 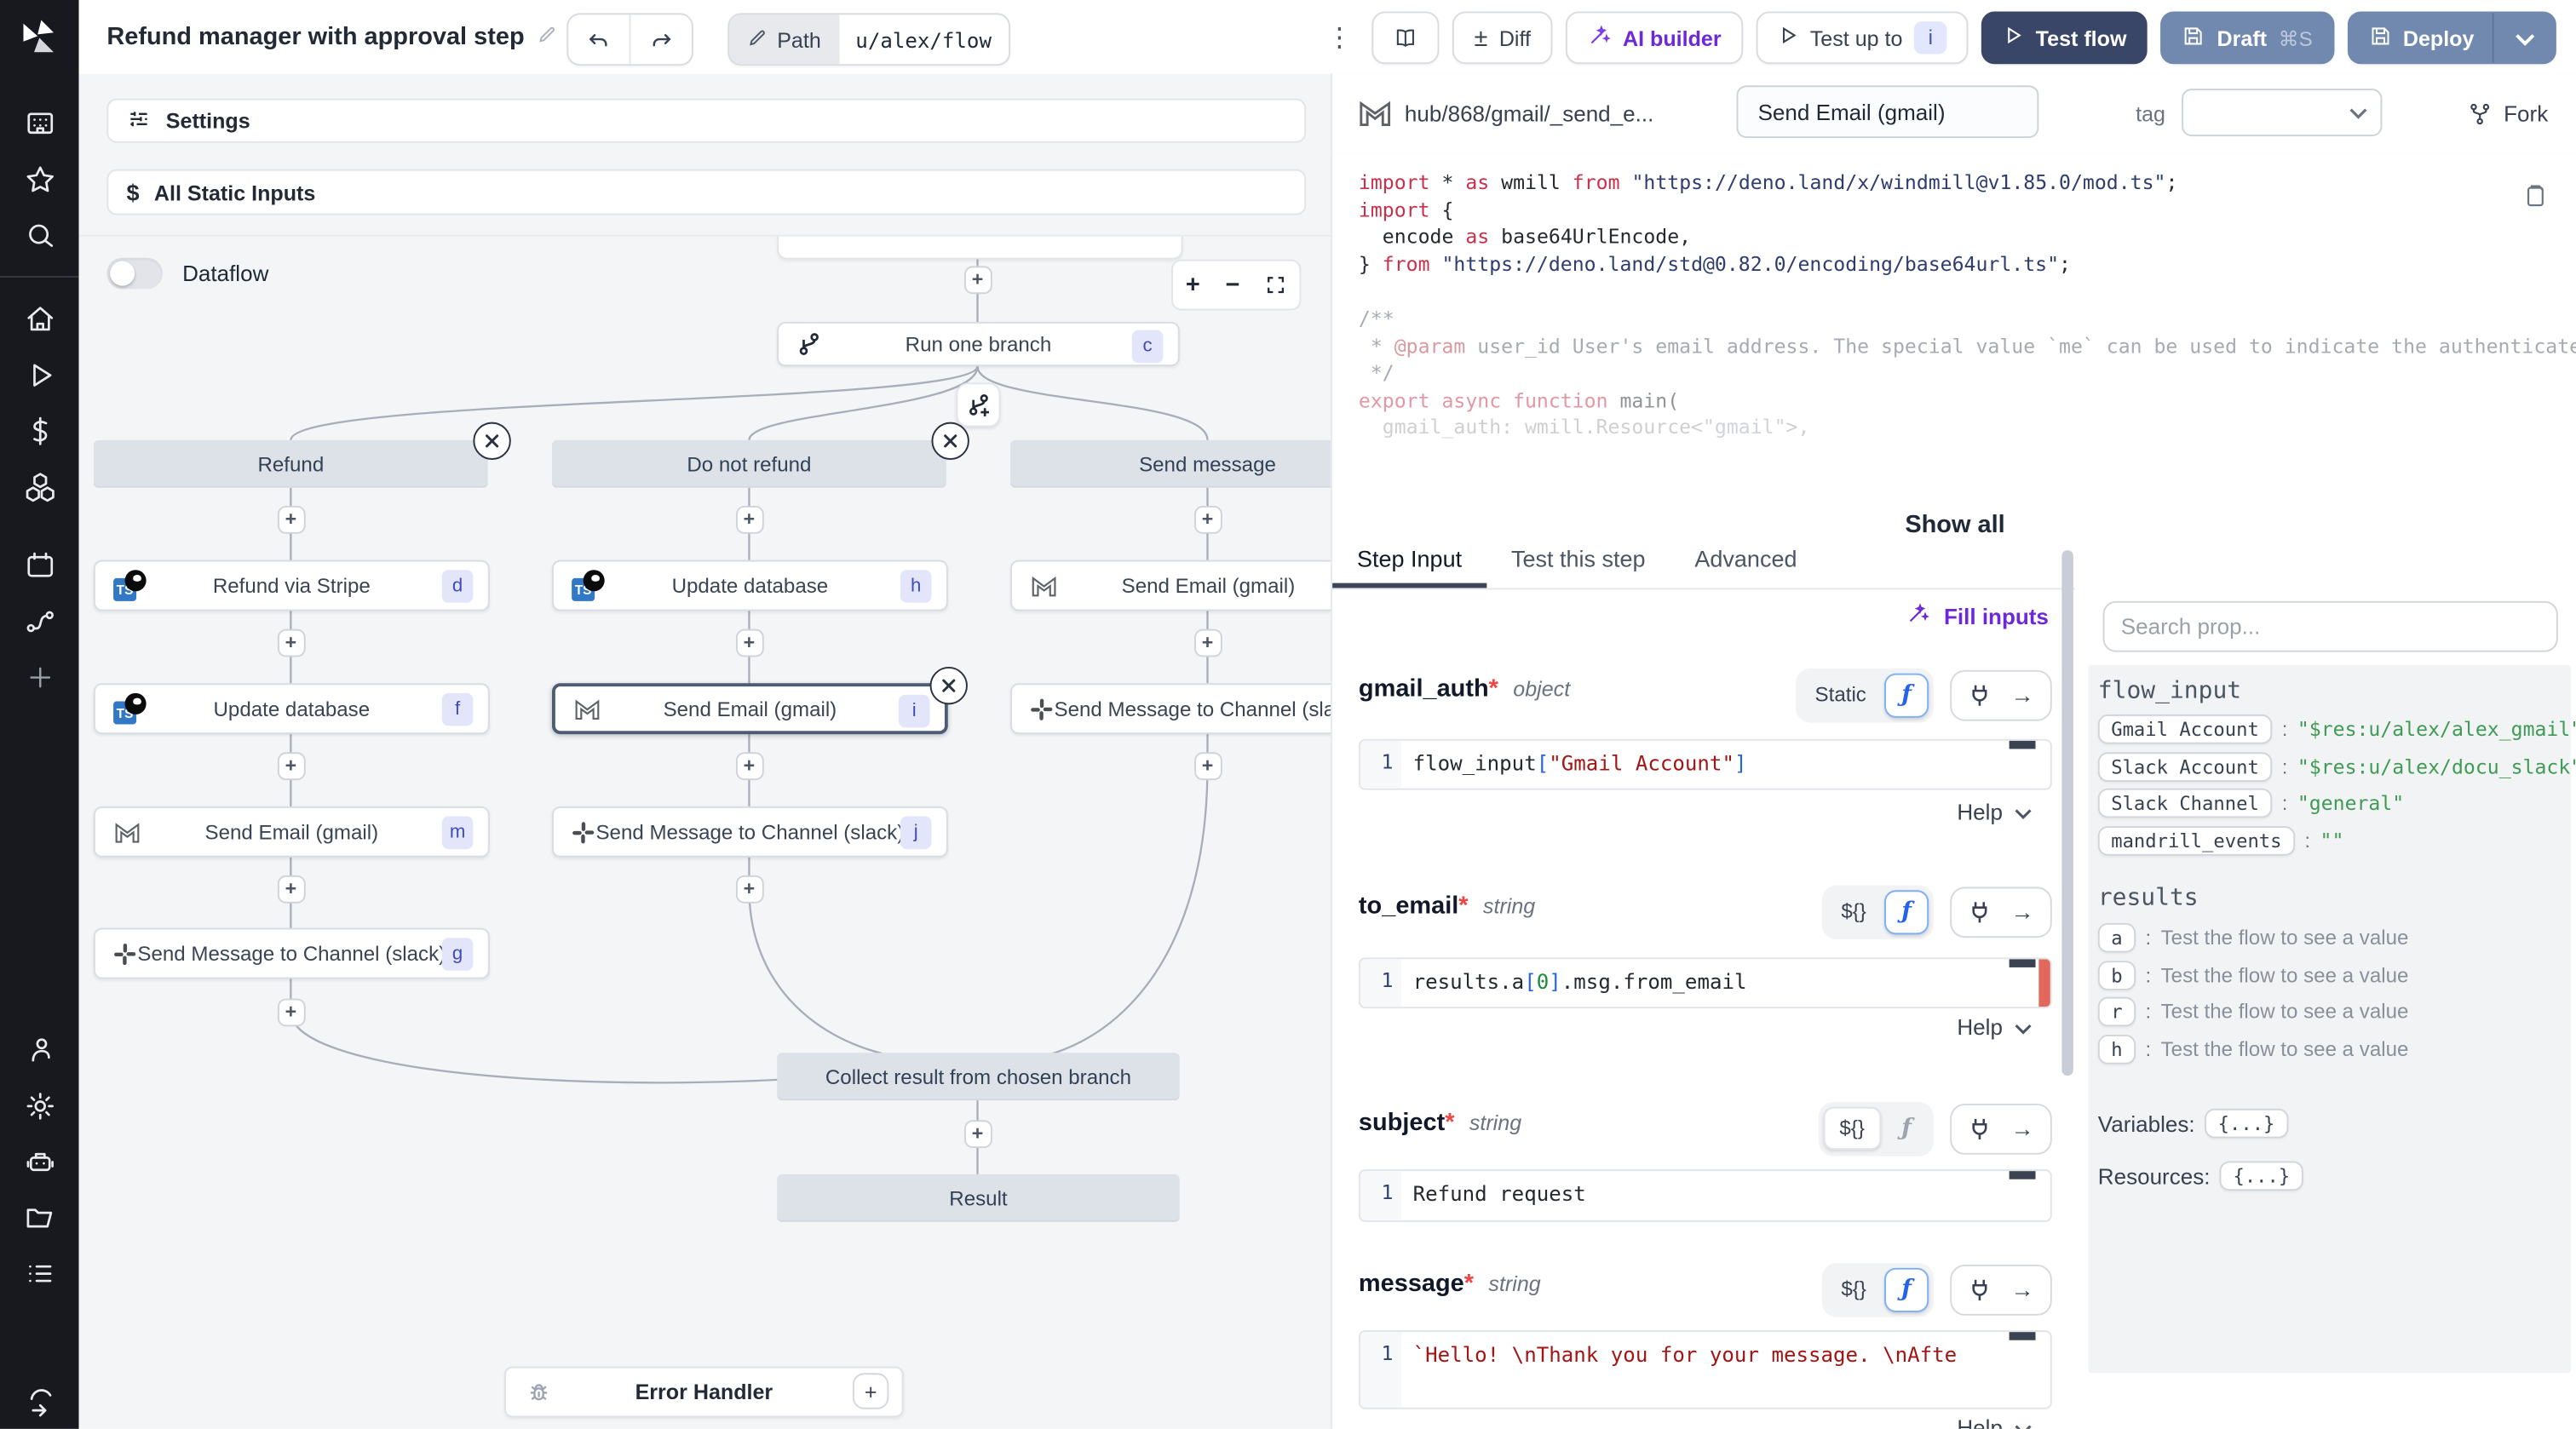 What do you see at coordinates (331, 37) in the screenshot?
I see `flow-title: Refund manager with approval step` at bounding box center [331, 37].